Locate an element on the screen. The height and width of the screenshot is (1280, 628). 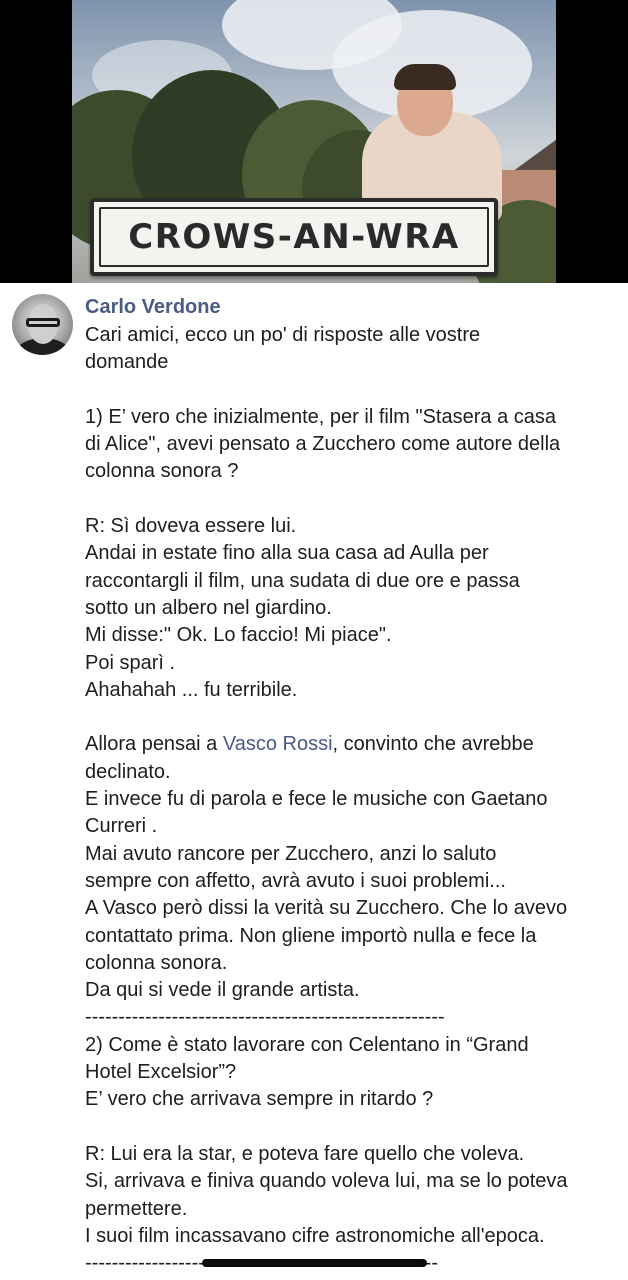
road-sign: CROWS-AN-WRA is located at coordinates (294, 237).